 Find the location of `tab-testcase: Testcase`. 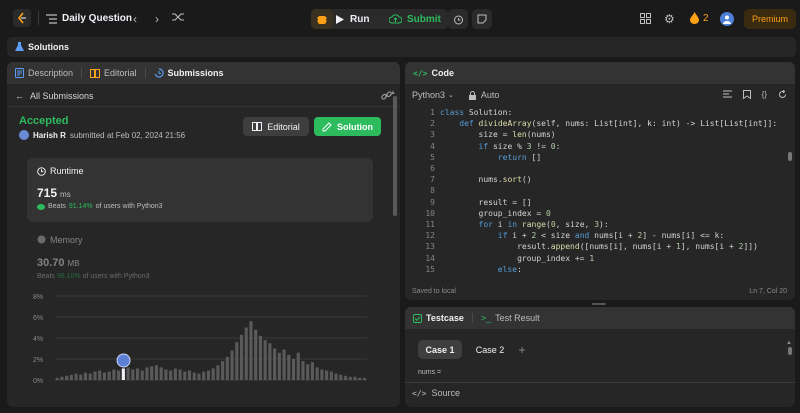

tab-testcase: Testcase is located at coordinates (438, 318).